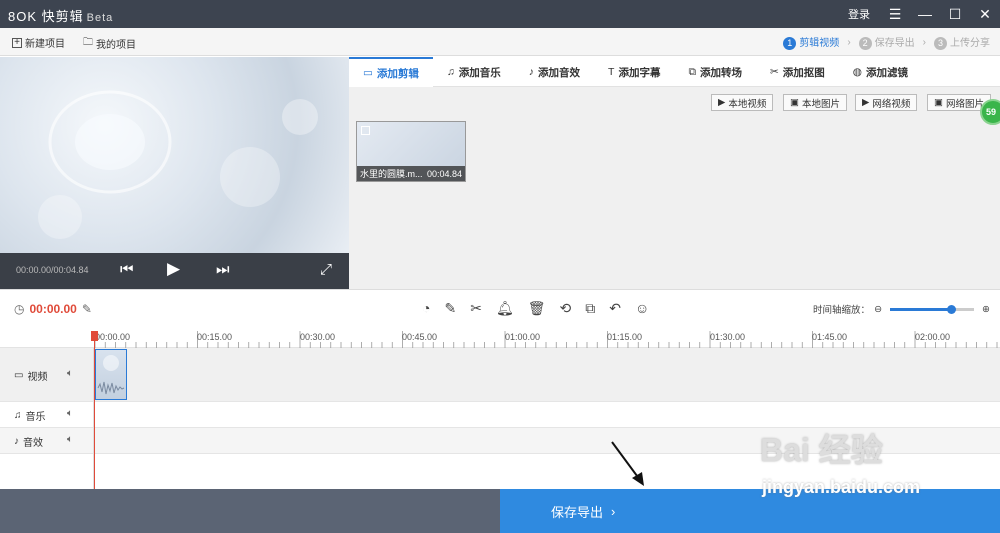 The height and width of the screenshot is (533, 1000). I want to click on tab-add-transition: ⧉ 添加转场, so click(715, 72).